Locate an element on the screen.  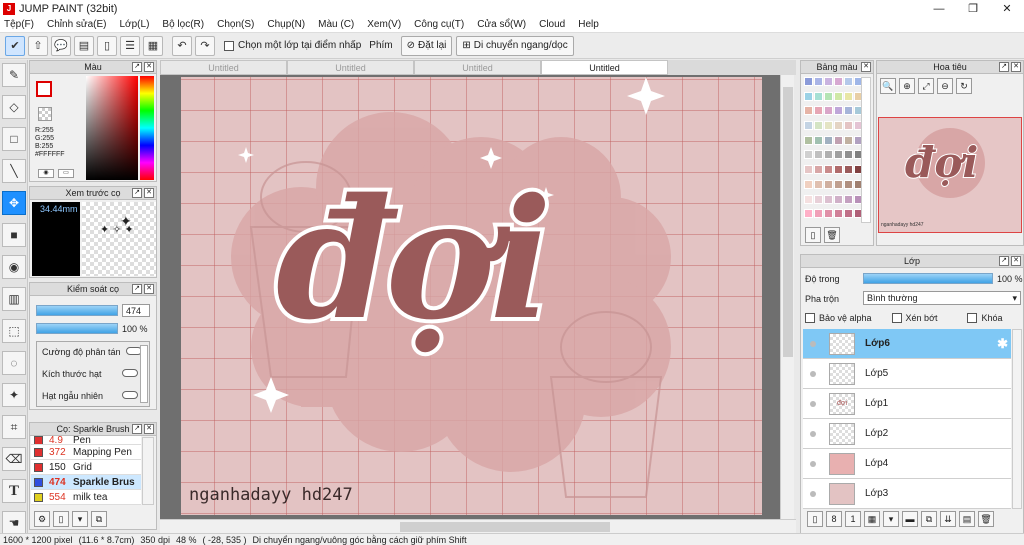
menu-capture: Chụp(N) is located at coordinates (286, 24).